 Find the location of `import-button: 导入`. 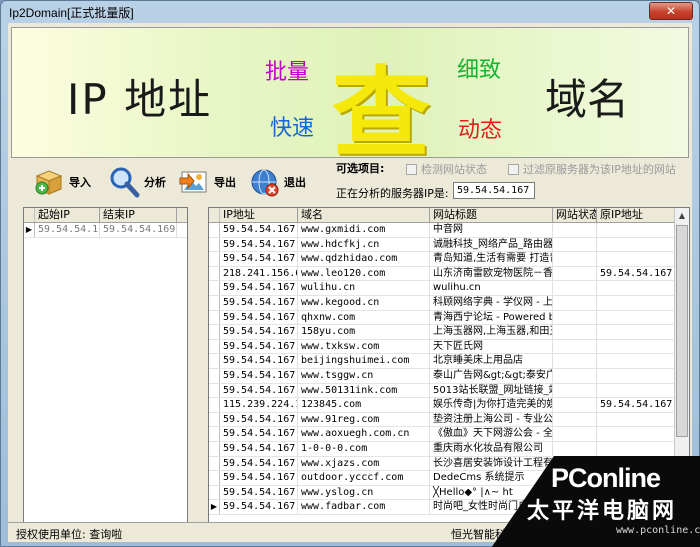

import-button: 导入 is located at coordinates (62, 182).